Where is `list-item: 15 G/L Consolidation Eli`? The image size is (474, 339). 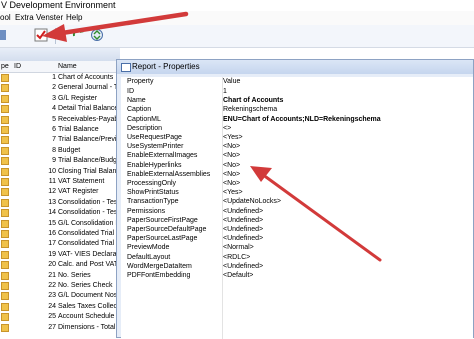
list-item: 15 G/L Consolidation Eli is located at coordinates (60, 223).